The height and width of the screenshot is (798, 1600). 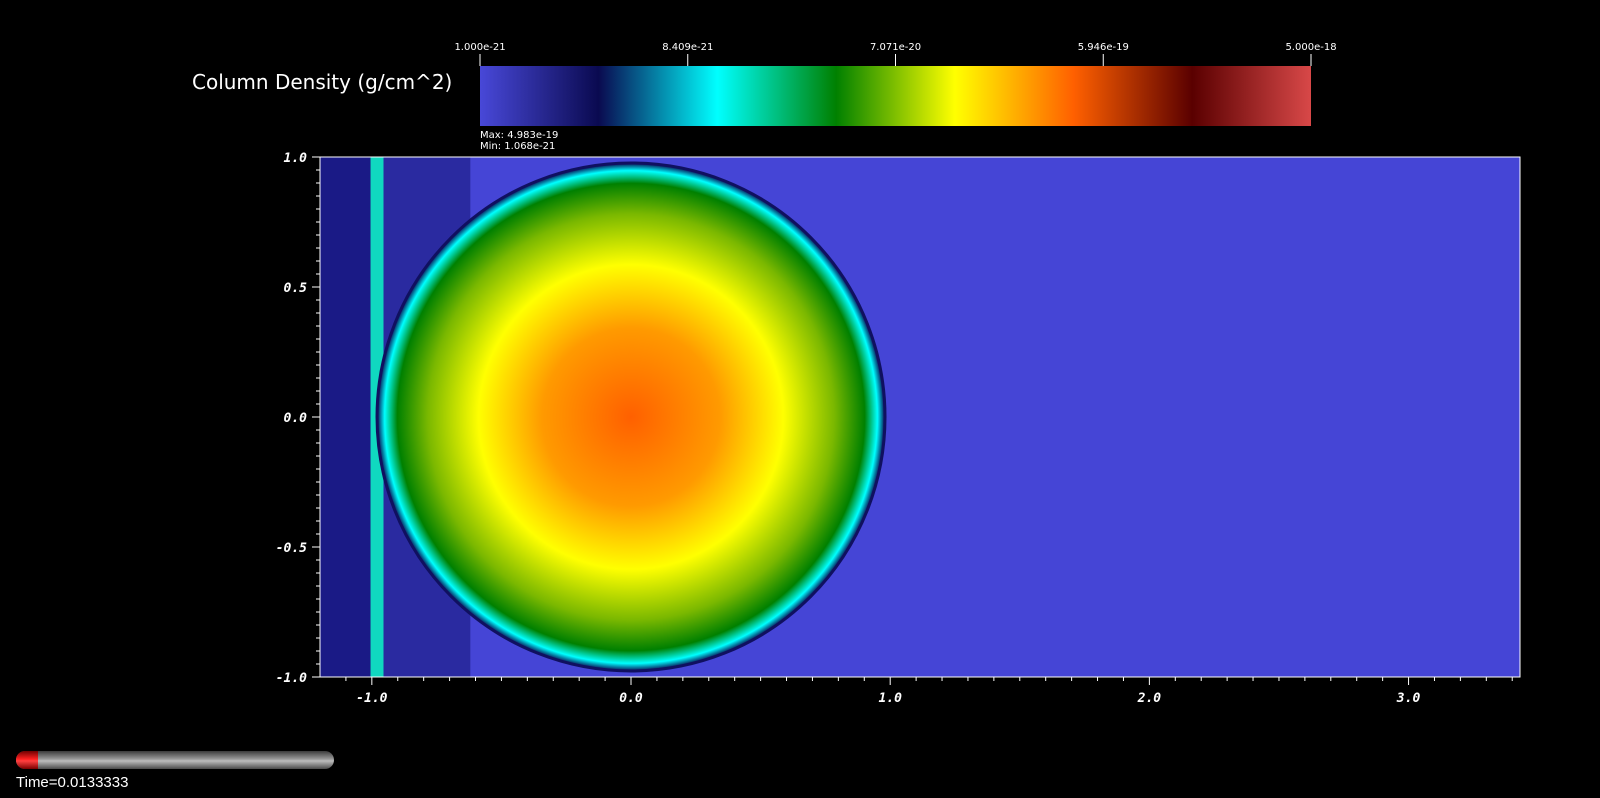 I want to click on colorbar-tick-label: 8.409e-21, so click(x=687, y=47).